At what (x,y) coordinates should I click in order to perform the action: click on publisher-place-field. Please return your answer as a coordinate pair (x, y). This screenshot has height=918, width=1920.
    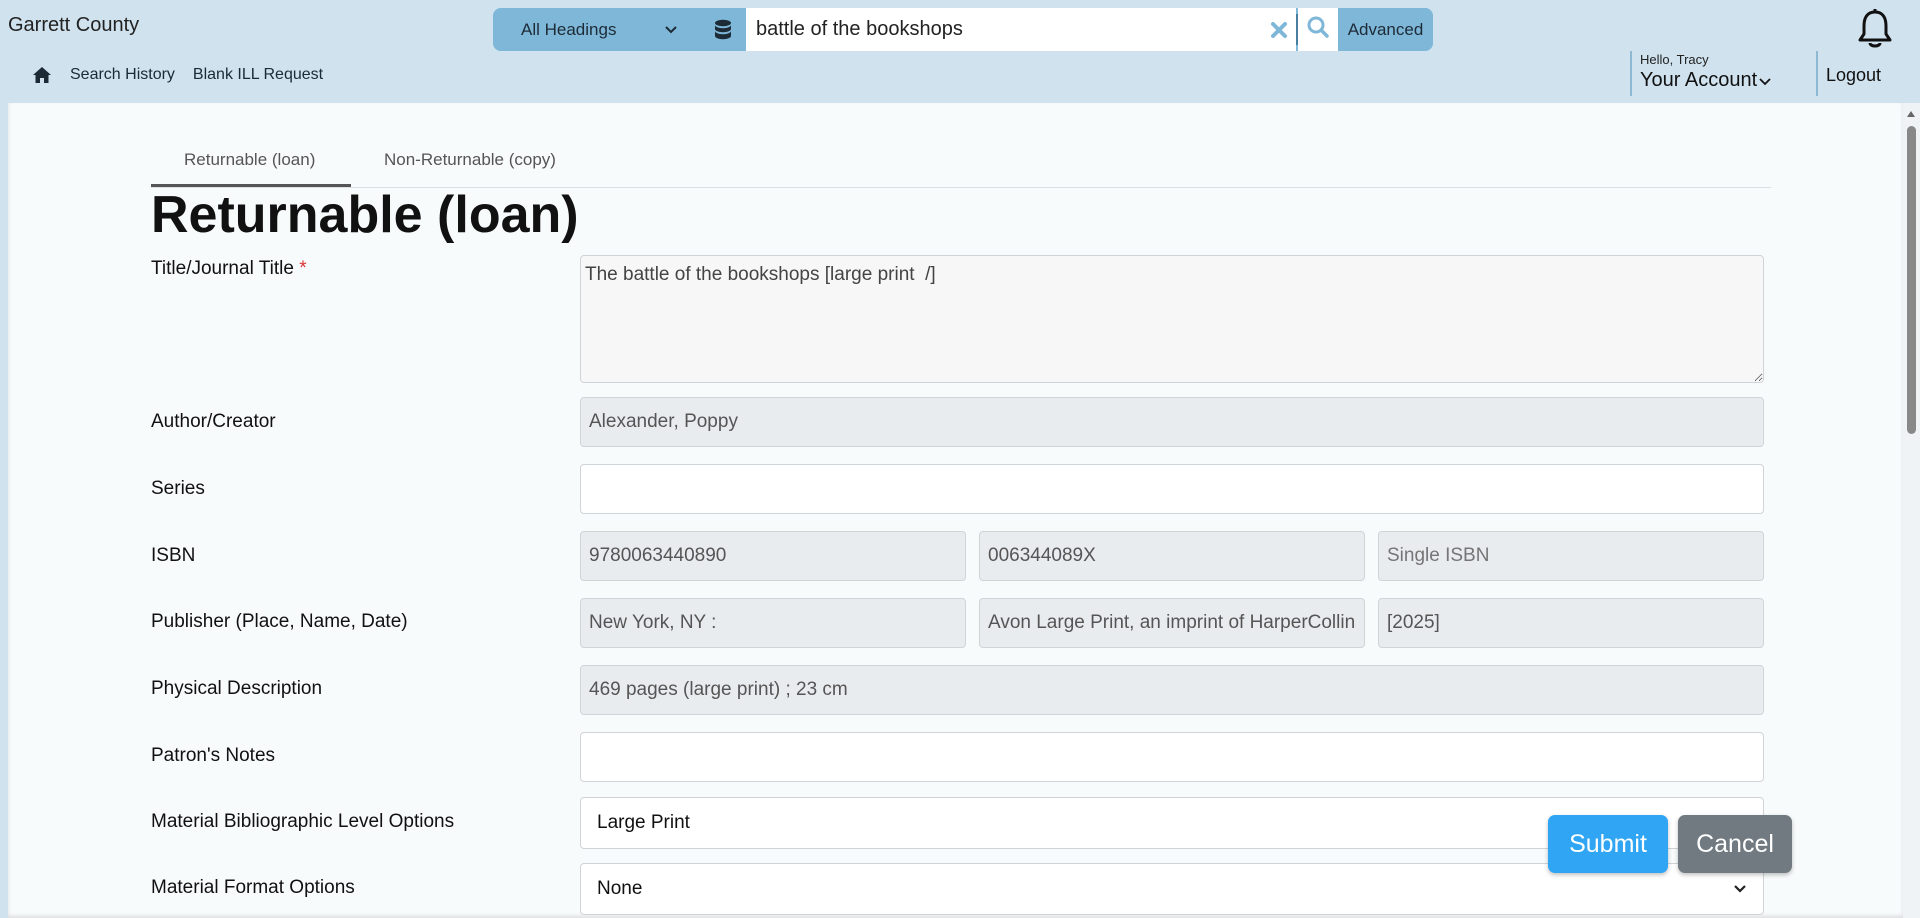
    Looking at the image, I should click on (773, 623).